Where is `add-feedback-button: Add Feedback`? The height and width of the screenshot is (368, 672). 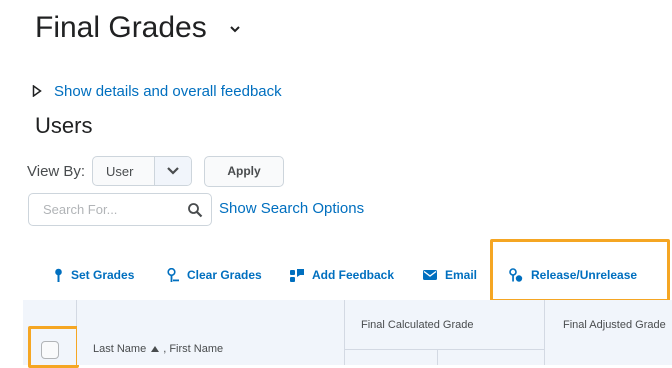
add-feedback-button: Add Feedback is located at coordinates (342, 275).